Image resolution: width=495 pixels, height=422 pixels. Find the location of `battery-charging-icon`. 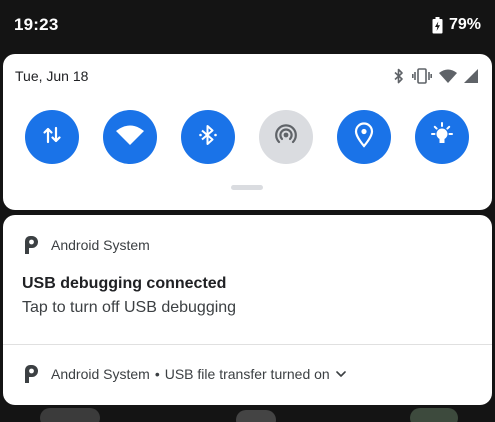

battery-charging-icon is located at coordinates (437, 25).